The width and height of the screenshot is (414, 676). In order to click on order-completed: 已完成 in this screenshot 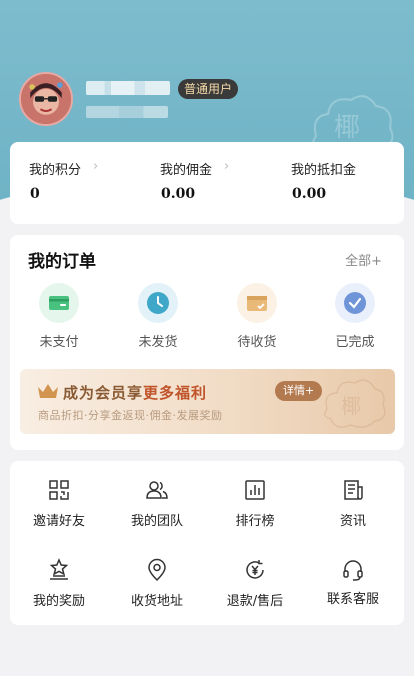, I will do `click(355, 318)`.